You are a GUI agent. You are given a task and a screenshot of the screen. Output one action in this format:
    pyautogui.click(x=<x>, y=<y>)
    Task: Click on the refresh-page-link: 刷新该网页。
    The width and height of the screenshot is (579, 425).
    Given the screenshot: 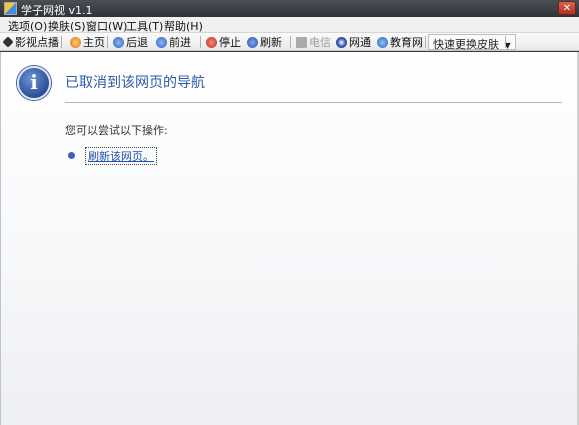 What is the action you would take?
    pyautogui.click(x=121, y=156)
    